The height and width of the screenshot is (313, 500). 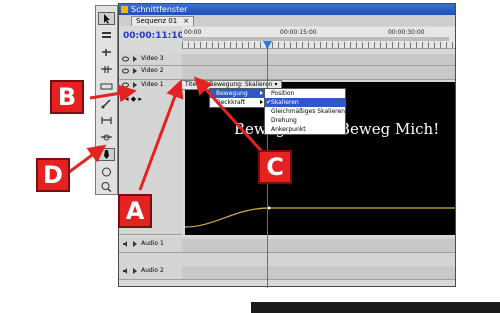 What do you see at coordinates (284, 120) in the screenshot?
I see `menu-item-label: Drehung` at bounding box center [284, 120].